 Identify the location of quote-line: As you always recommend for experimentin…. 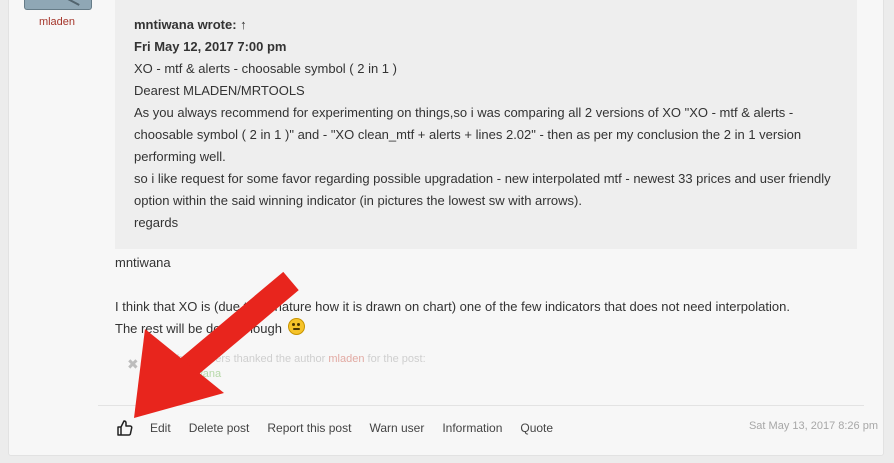
(468, 134).